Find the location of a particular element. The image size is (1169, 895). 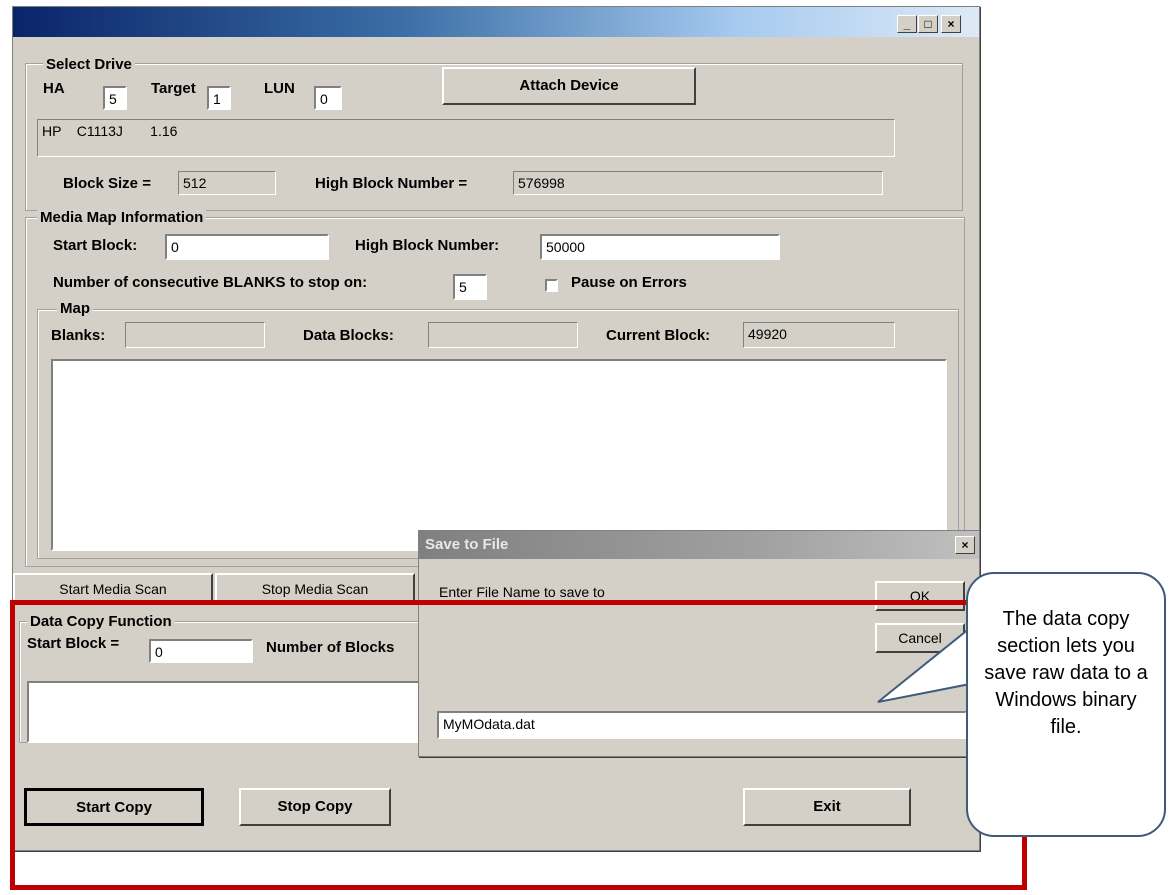

close-button: × is located at coordinates (951, 24).